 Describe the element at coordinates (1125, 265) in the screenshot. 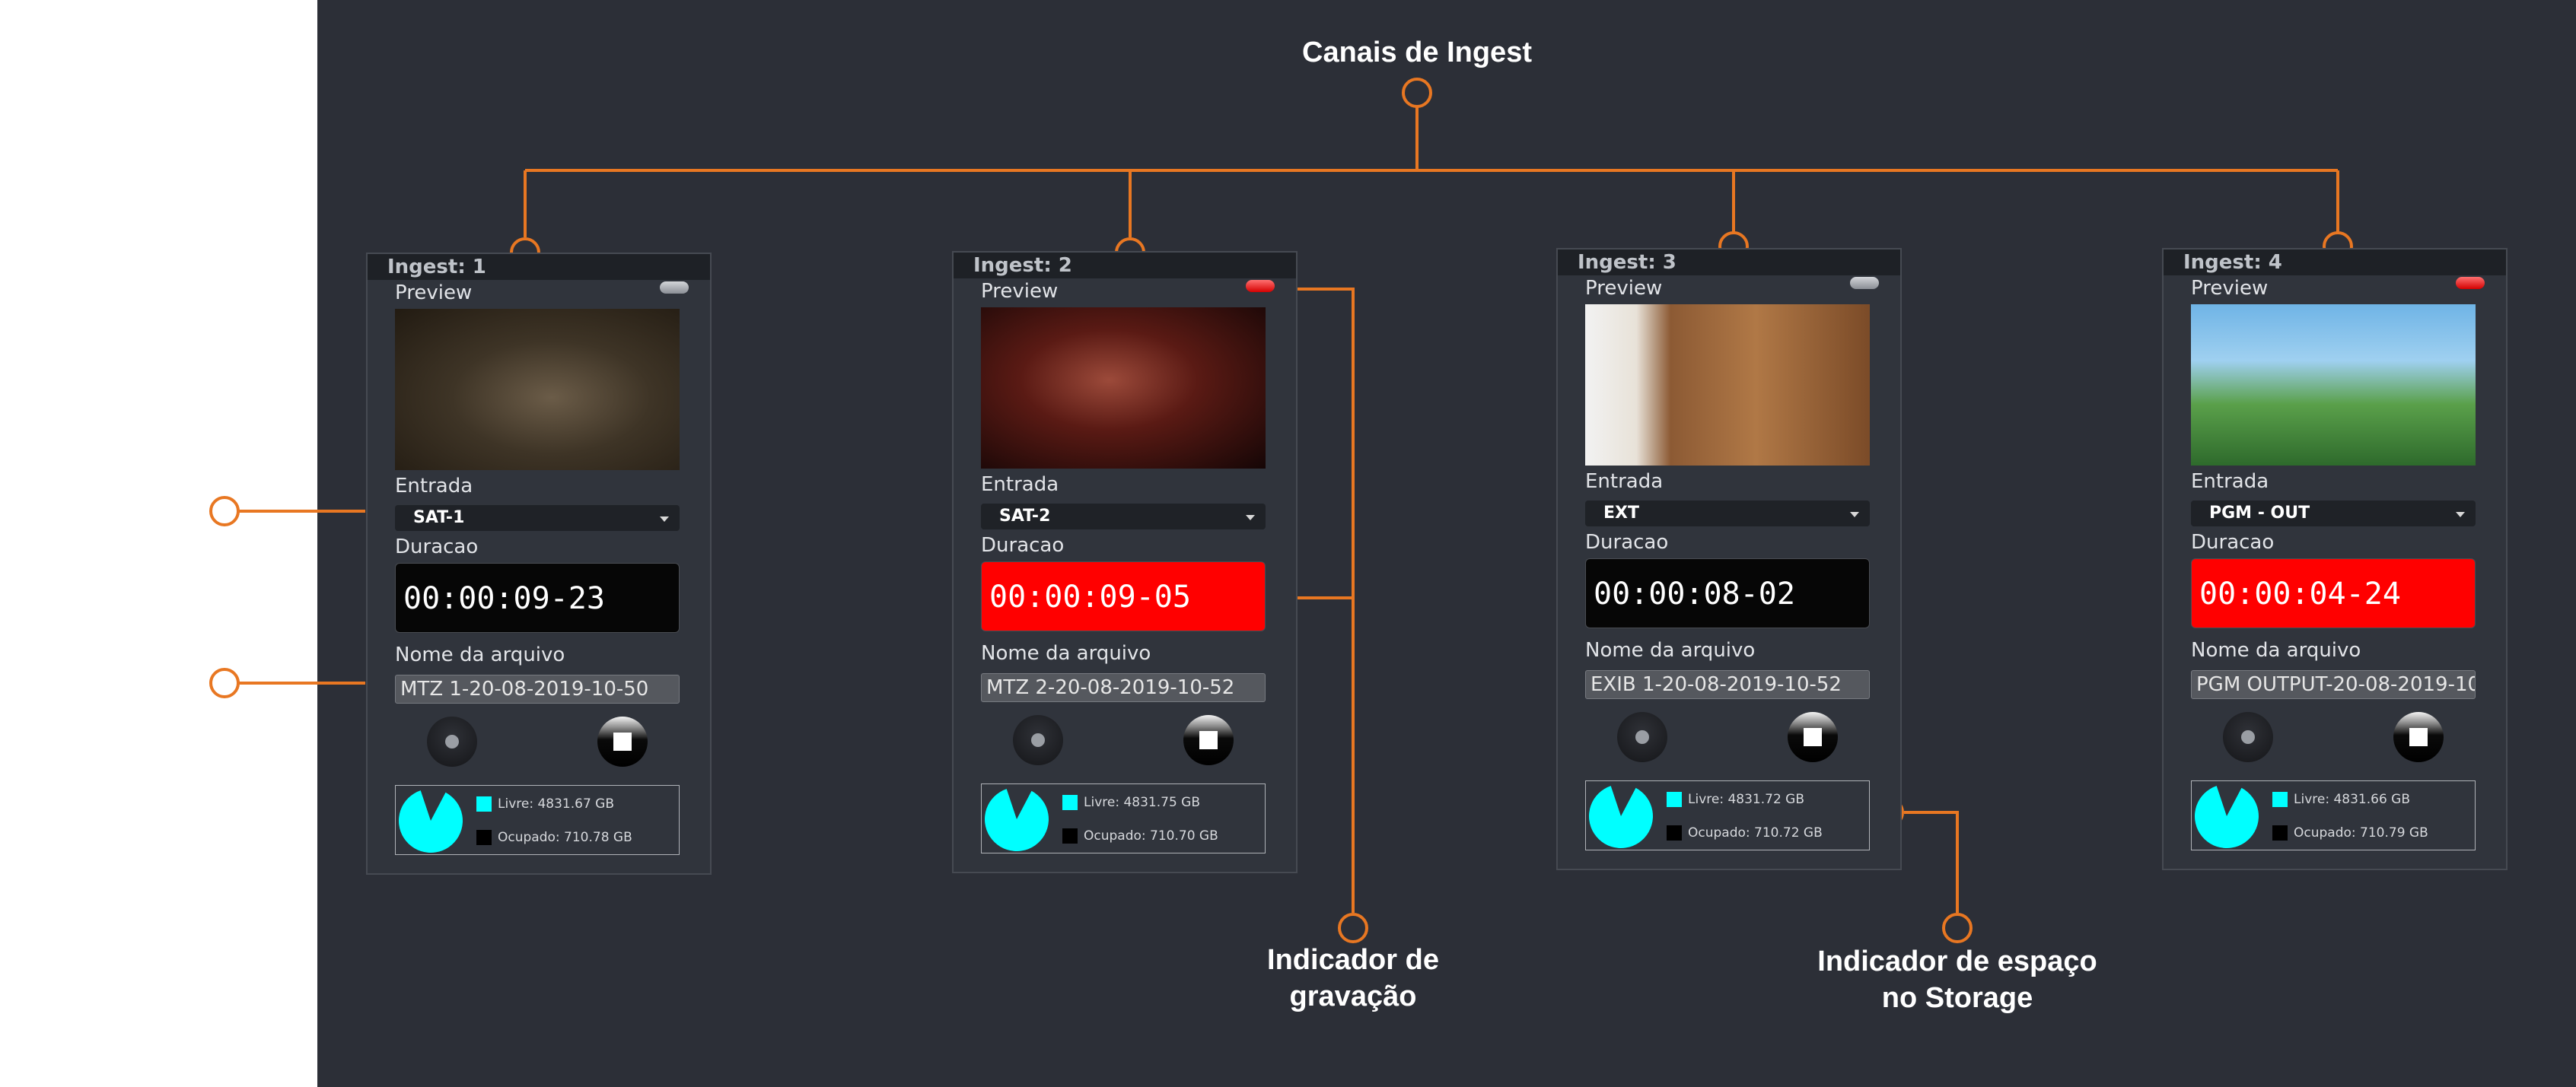

I see `panel-header: Ingest: 2` at that location.